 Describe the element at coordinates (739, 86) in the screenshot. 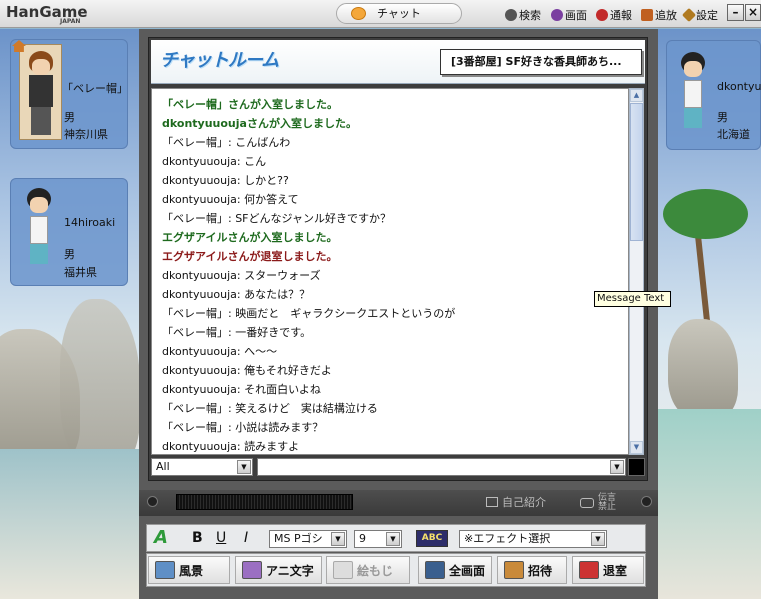

I see `user-name: dkontyuuouja` at that location.